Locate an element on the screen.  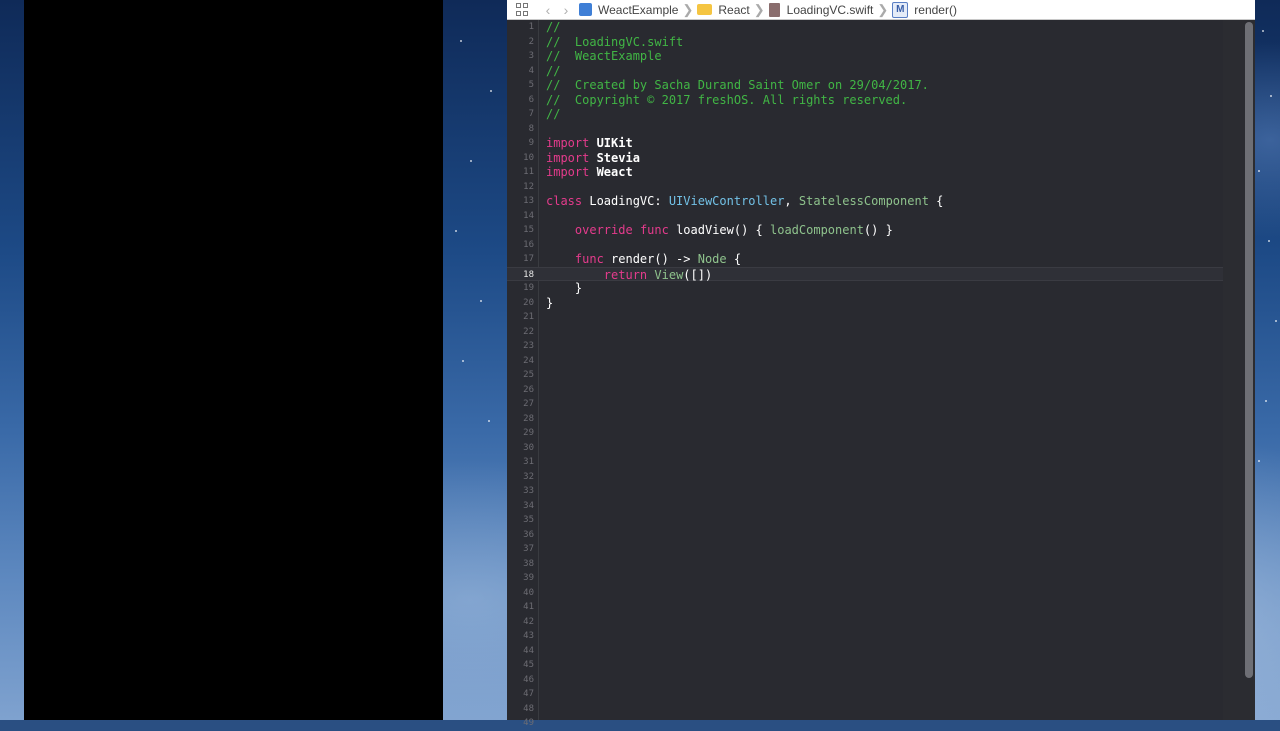
code-line: 30 is located at coordinates (865, 448).